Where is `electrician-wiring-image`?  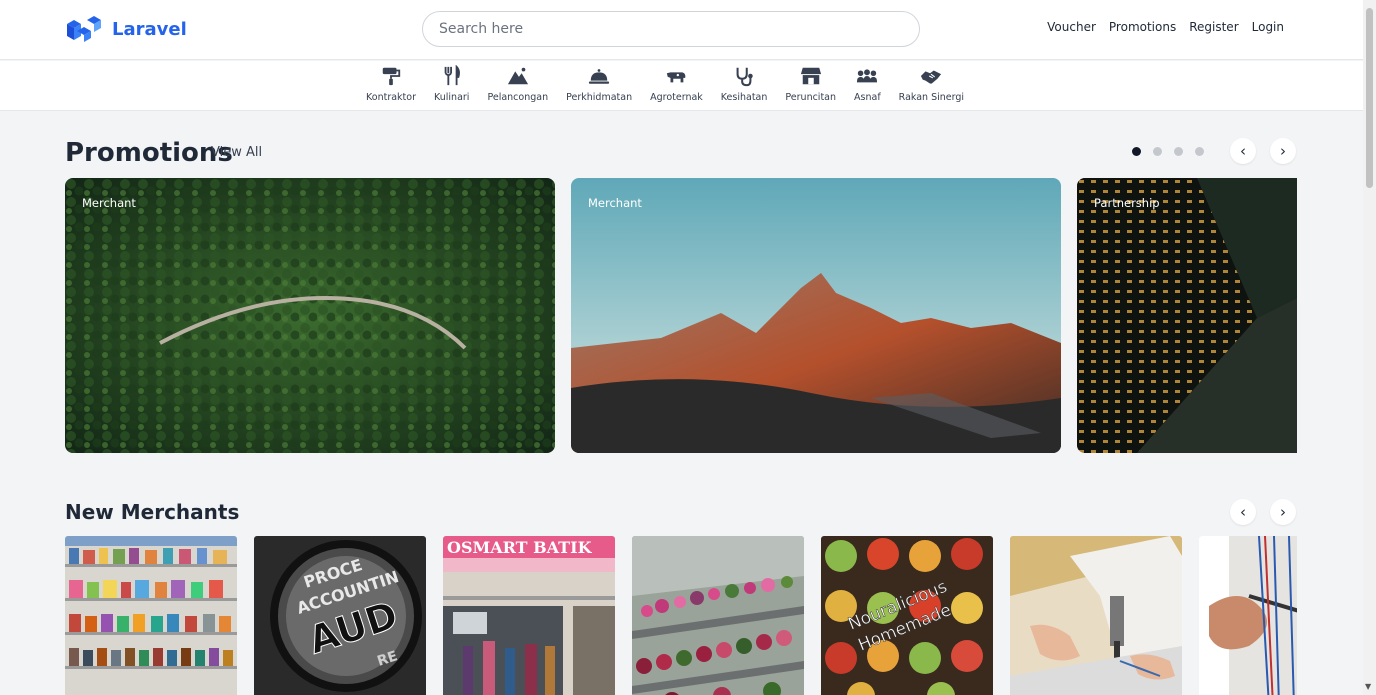
electrician-wiring-image is located at coordinates (1248, 615).